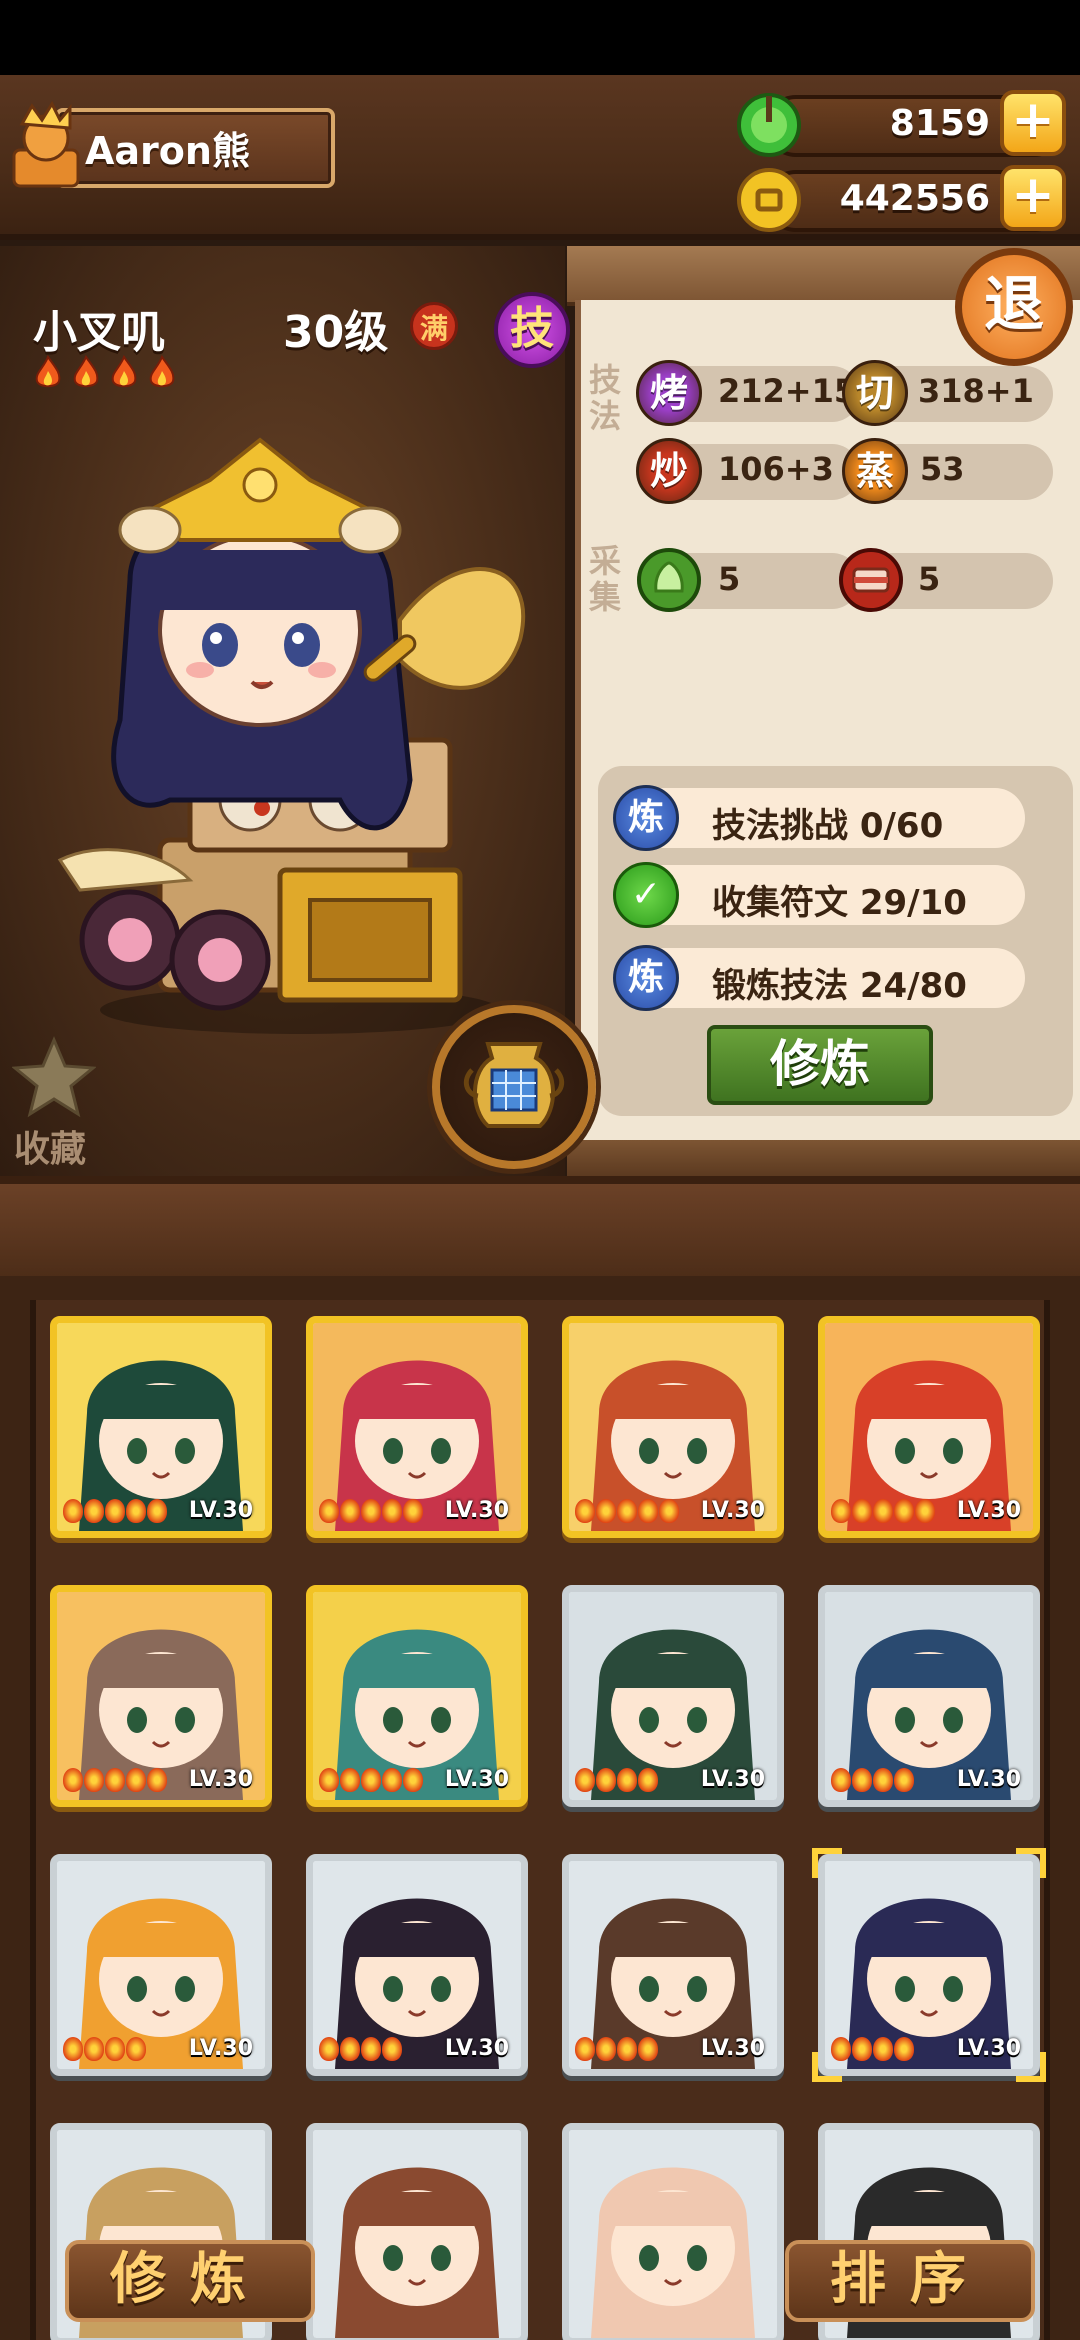 The image size is (1080, 2340). I want to click on status-bar, so click(540, 37).